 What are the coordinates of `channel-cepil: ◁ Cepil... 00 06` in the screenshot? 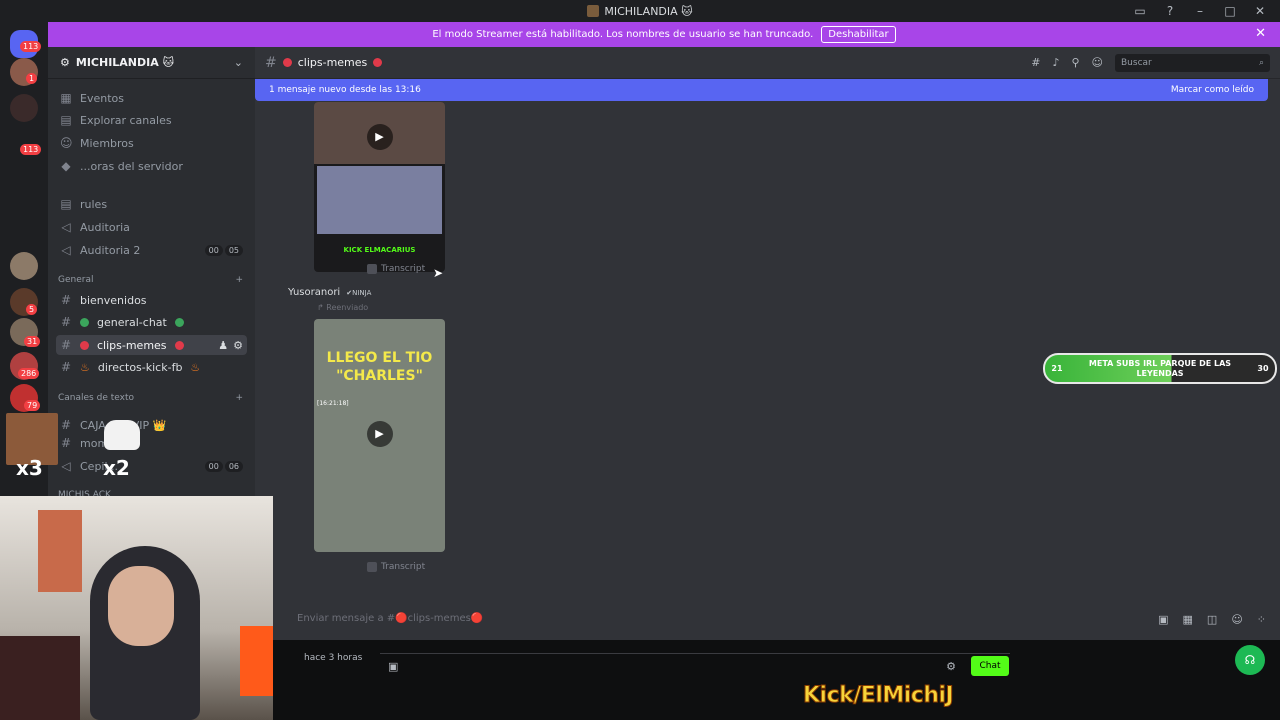 It's located at (151, 466).